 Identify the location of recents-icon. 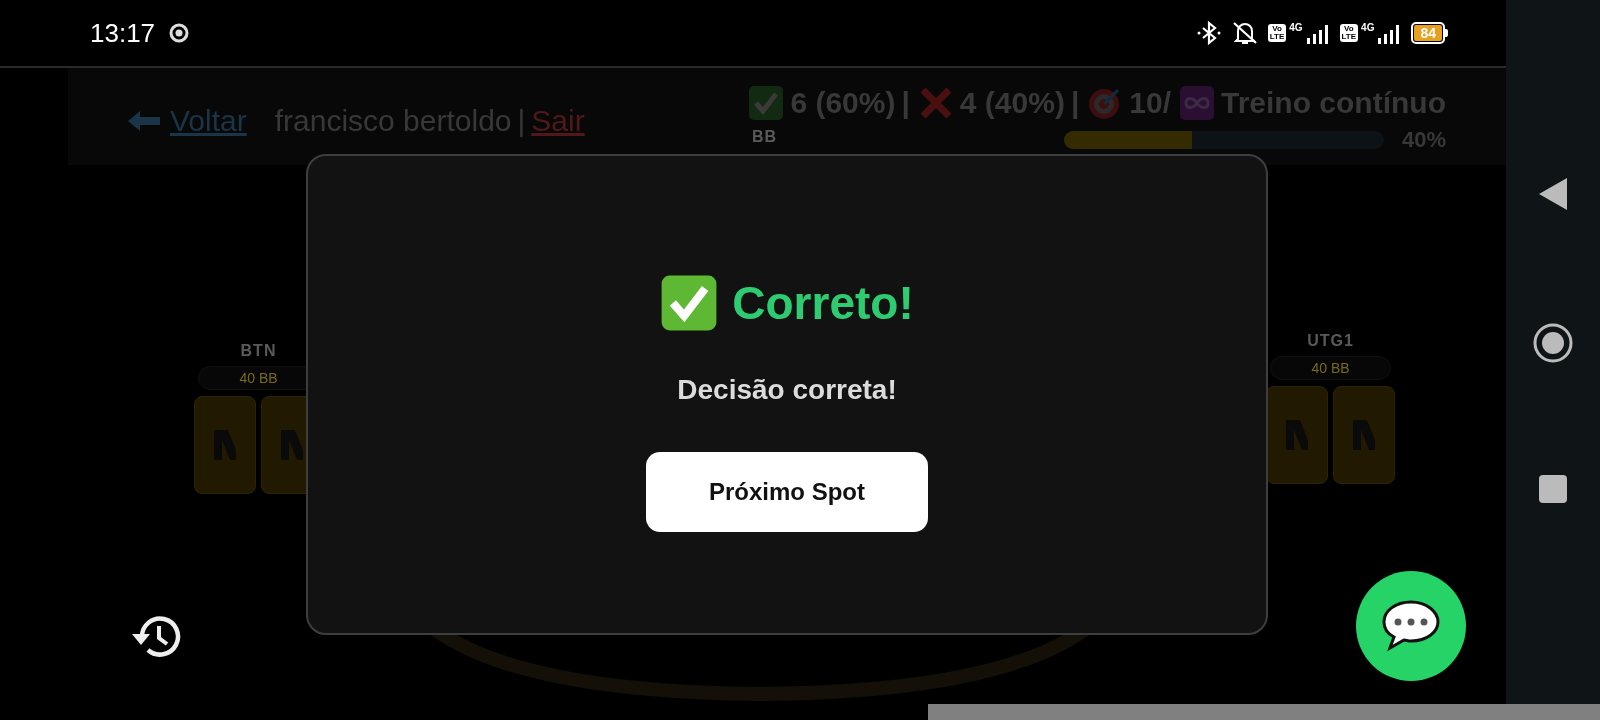
(1553, 489).